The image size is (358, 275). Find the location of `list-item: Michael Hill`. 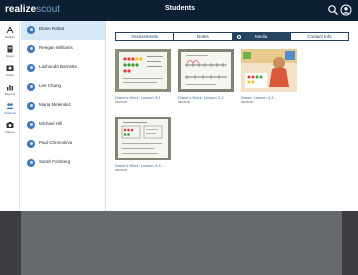

list-item: Michael Hill is located at coordinates (63, 125).